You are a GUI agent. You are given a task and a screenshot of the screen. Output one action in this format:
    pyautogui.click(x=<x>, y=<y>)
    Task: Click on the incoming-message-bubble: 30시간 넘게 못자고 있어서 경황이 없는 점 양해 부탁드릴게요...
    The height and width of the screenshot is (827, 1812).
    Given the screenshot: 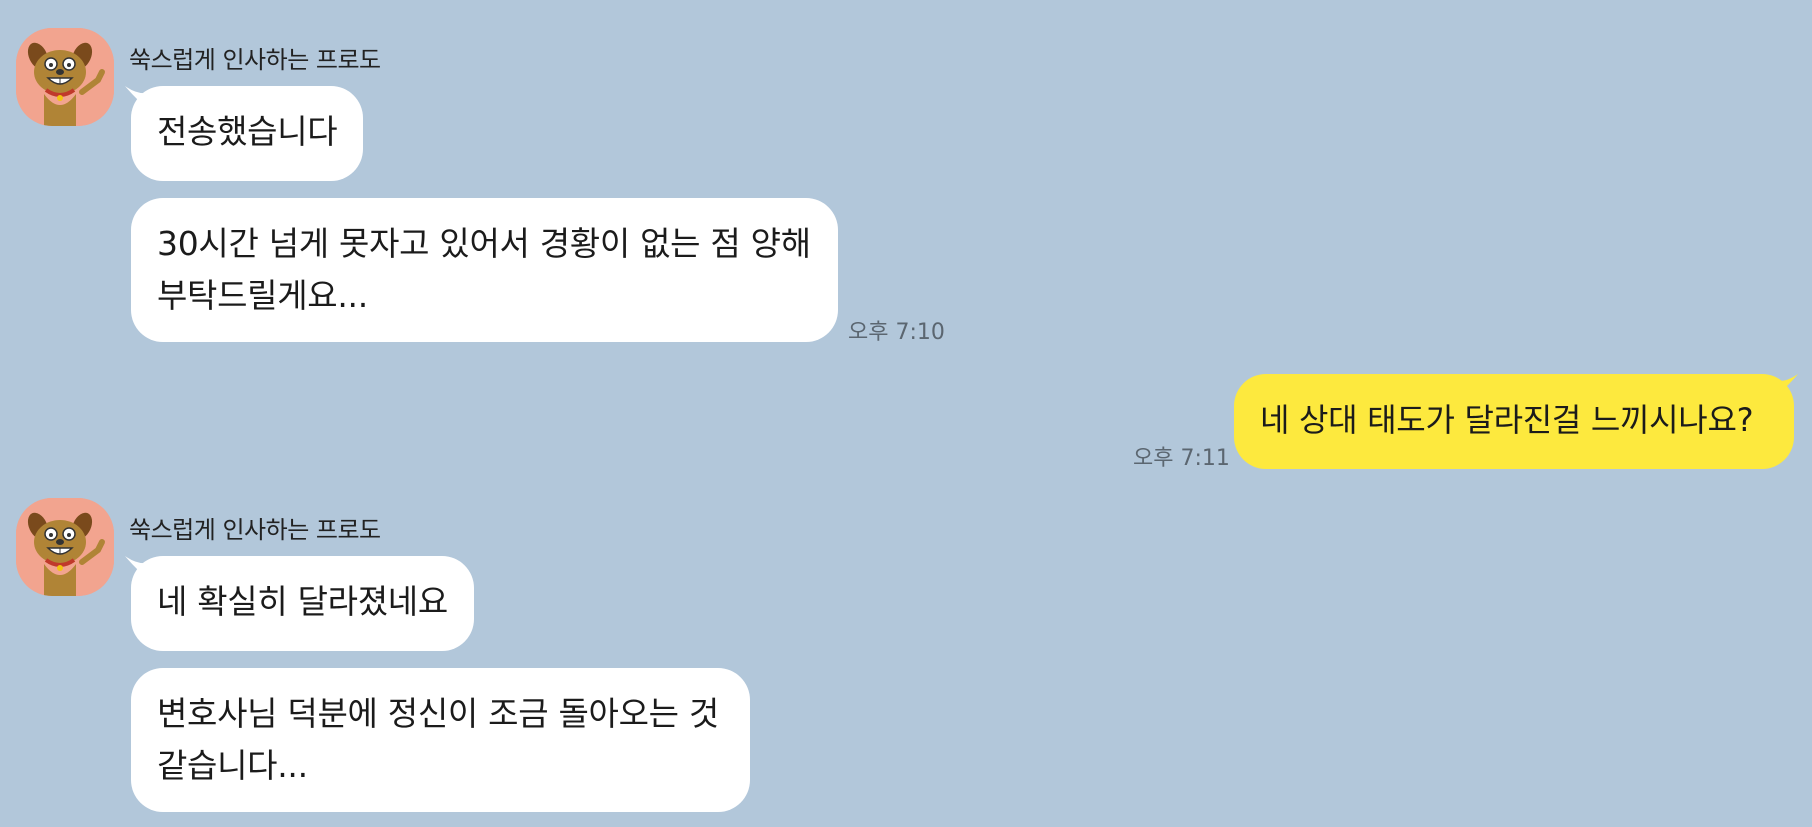 What is the action you would take?
    pyautogui.click(x=484, y=270)
    